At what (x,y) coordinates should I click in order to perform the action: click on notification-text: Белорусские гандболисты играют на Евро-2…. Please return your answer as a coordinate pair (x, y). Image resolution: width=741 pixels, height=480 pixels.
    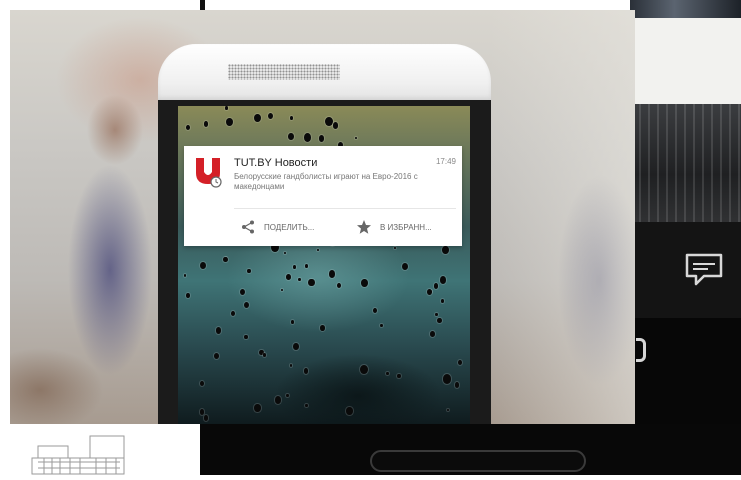
    Looking at the image, I should click on (326, 181).